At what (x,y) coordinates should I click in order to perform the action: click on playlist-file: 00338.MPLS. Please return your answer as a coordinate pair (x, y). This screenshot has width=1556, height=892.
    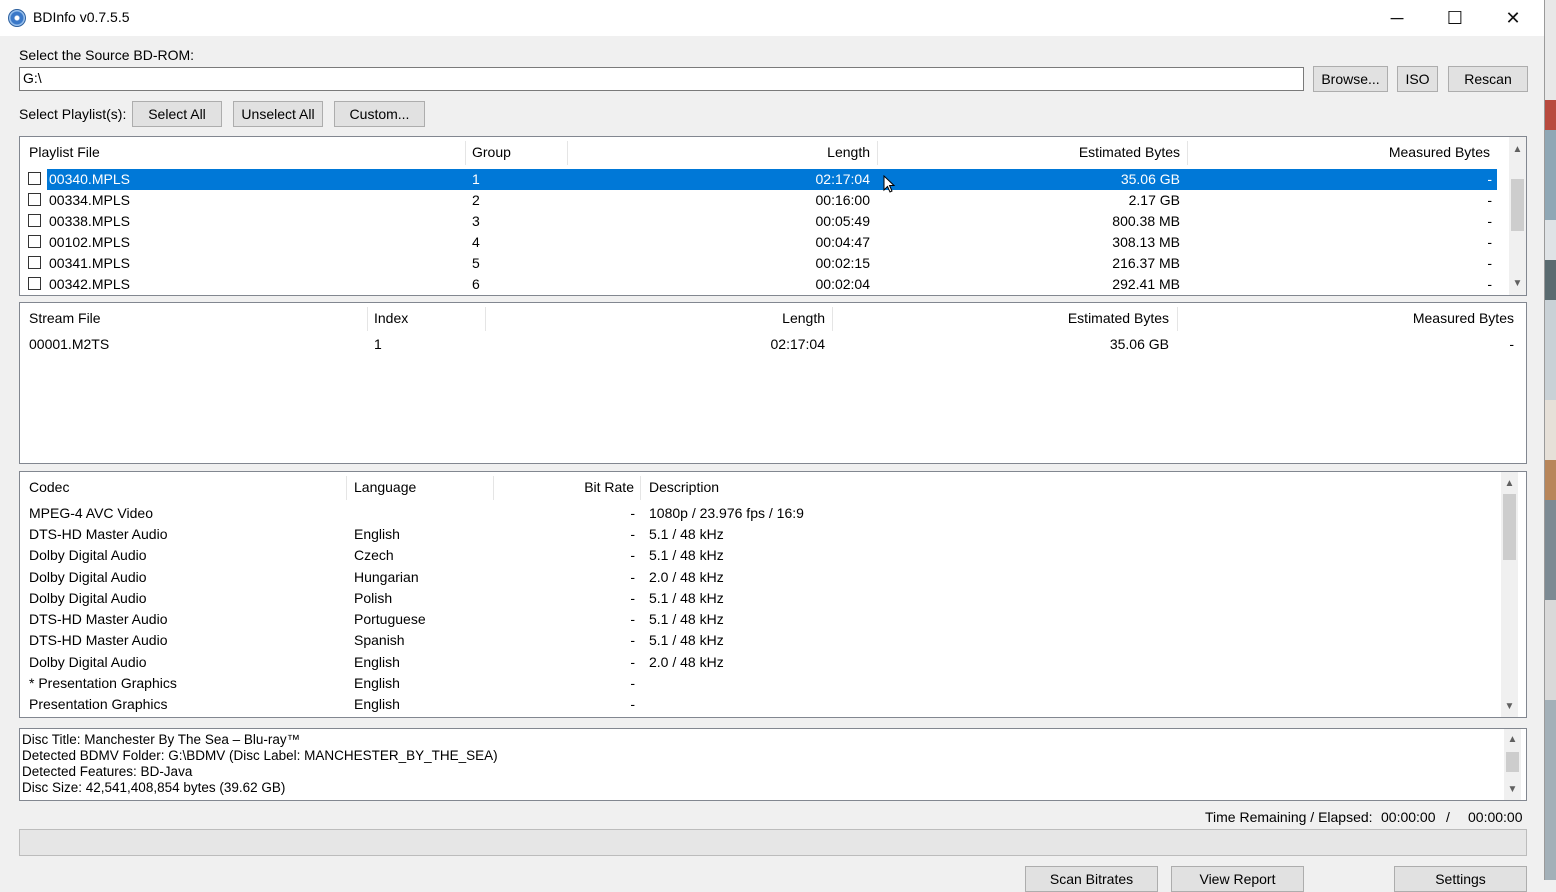
    Looking at the image, I should click on (89, 221).